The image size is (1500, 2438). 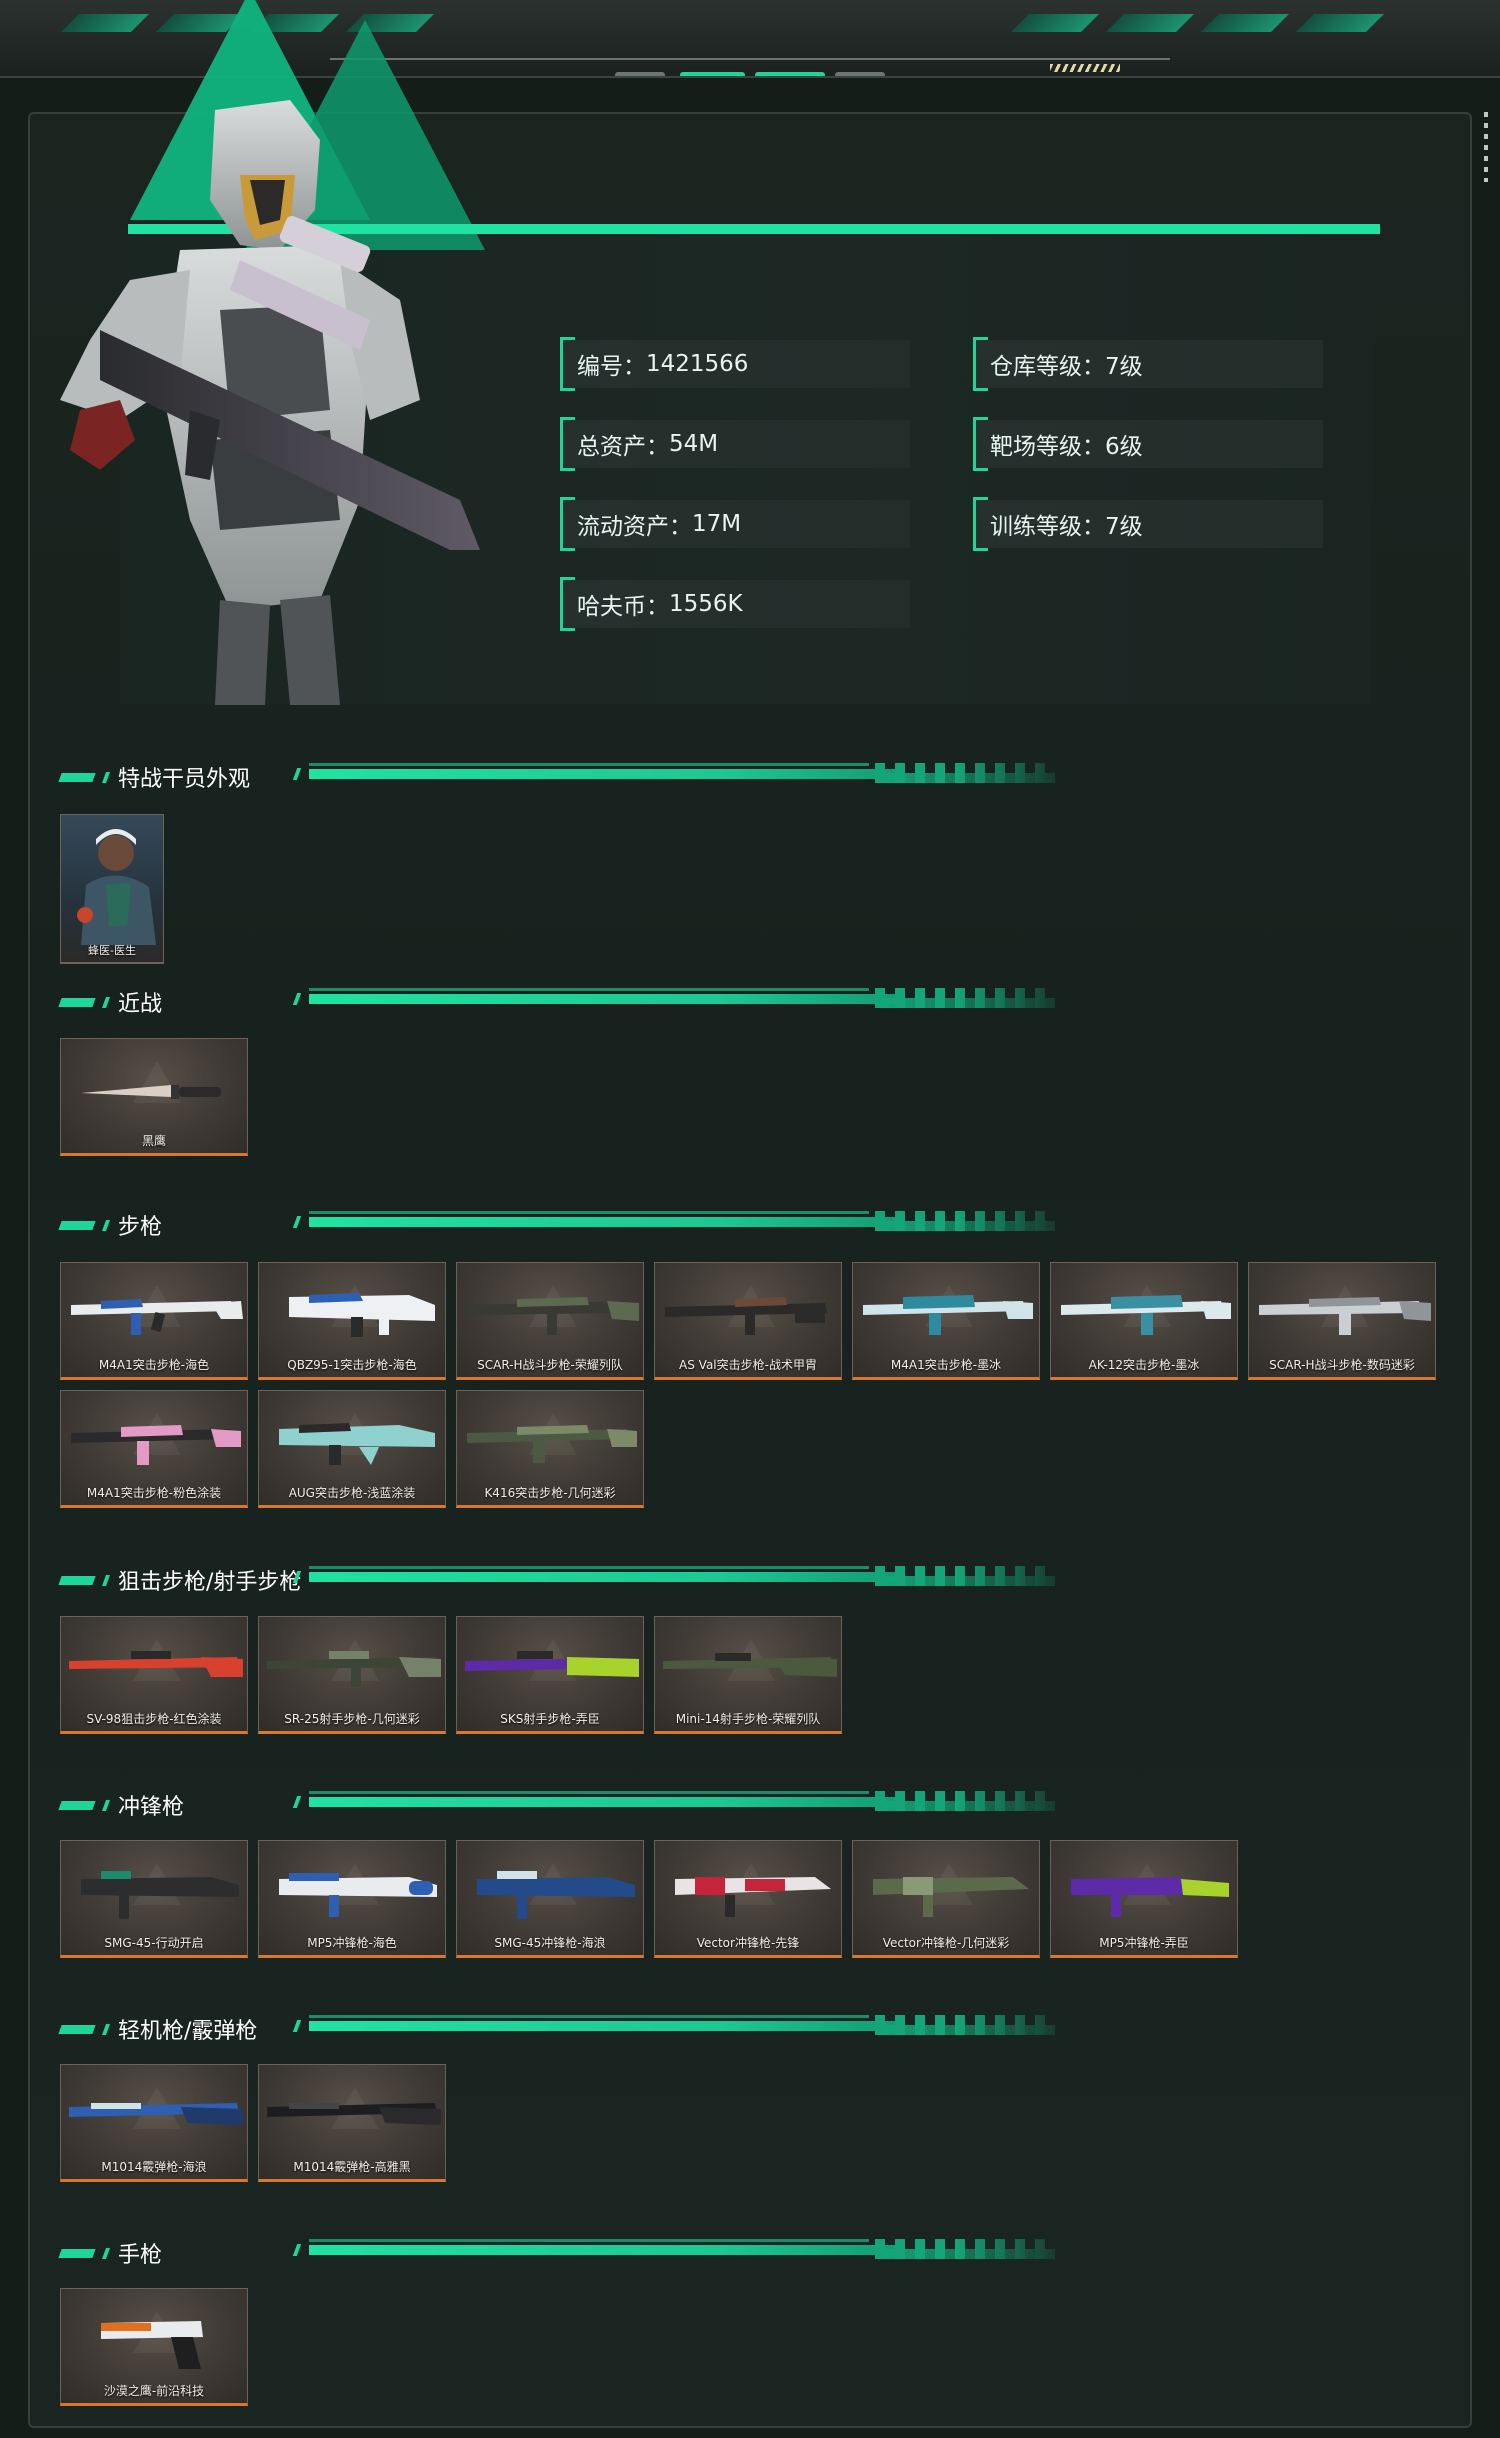 What do you see at coordinates (1124, 527) in the screenshot?
I see `stat-value: 7级` at bounding box center [1124, 527].